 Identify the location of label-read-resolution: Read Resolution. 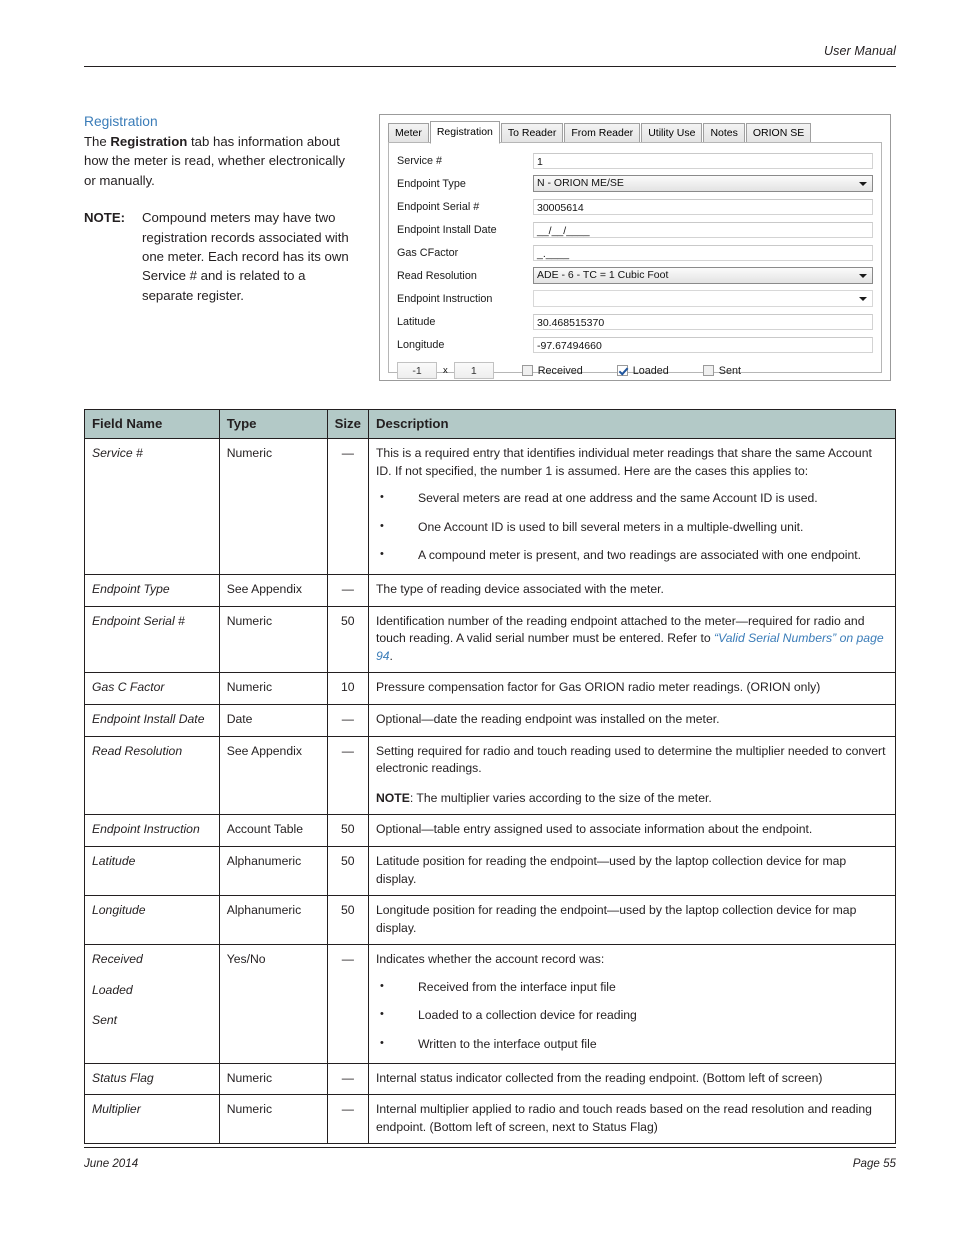
(437, 275).